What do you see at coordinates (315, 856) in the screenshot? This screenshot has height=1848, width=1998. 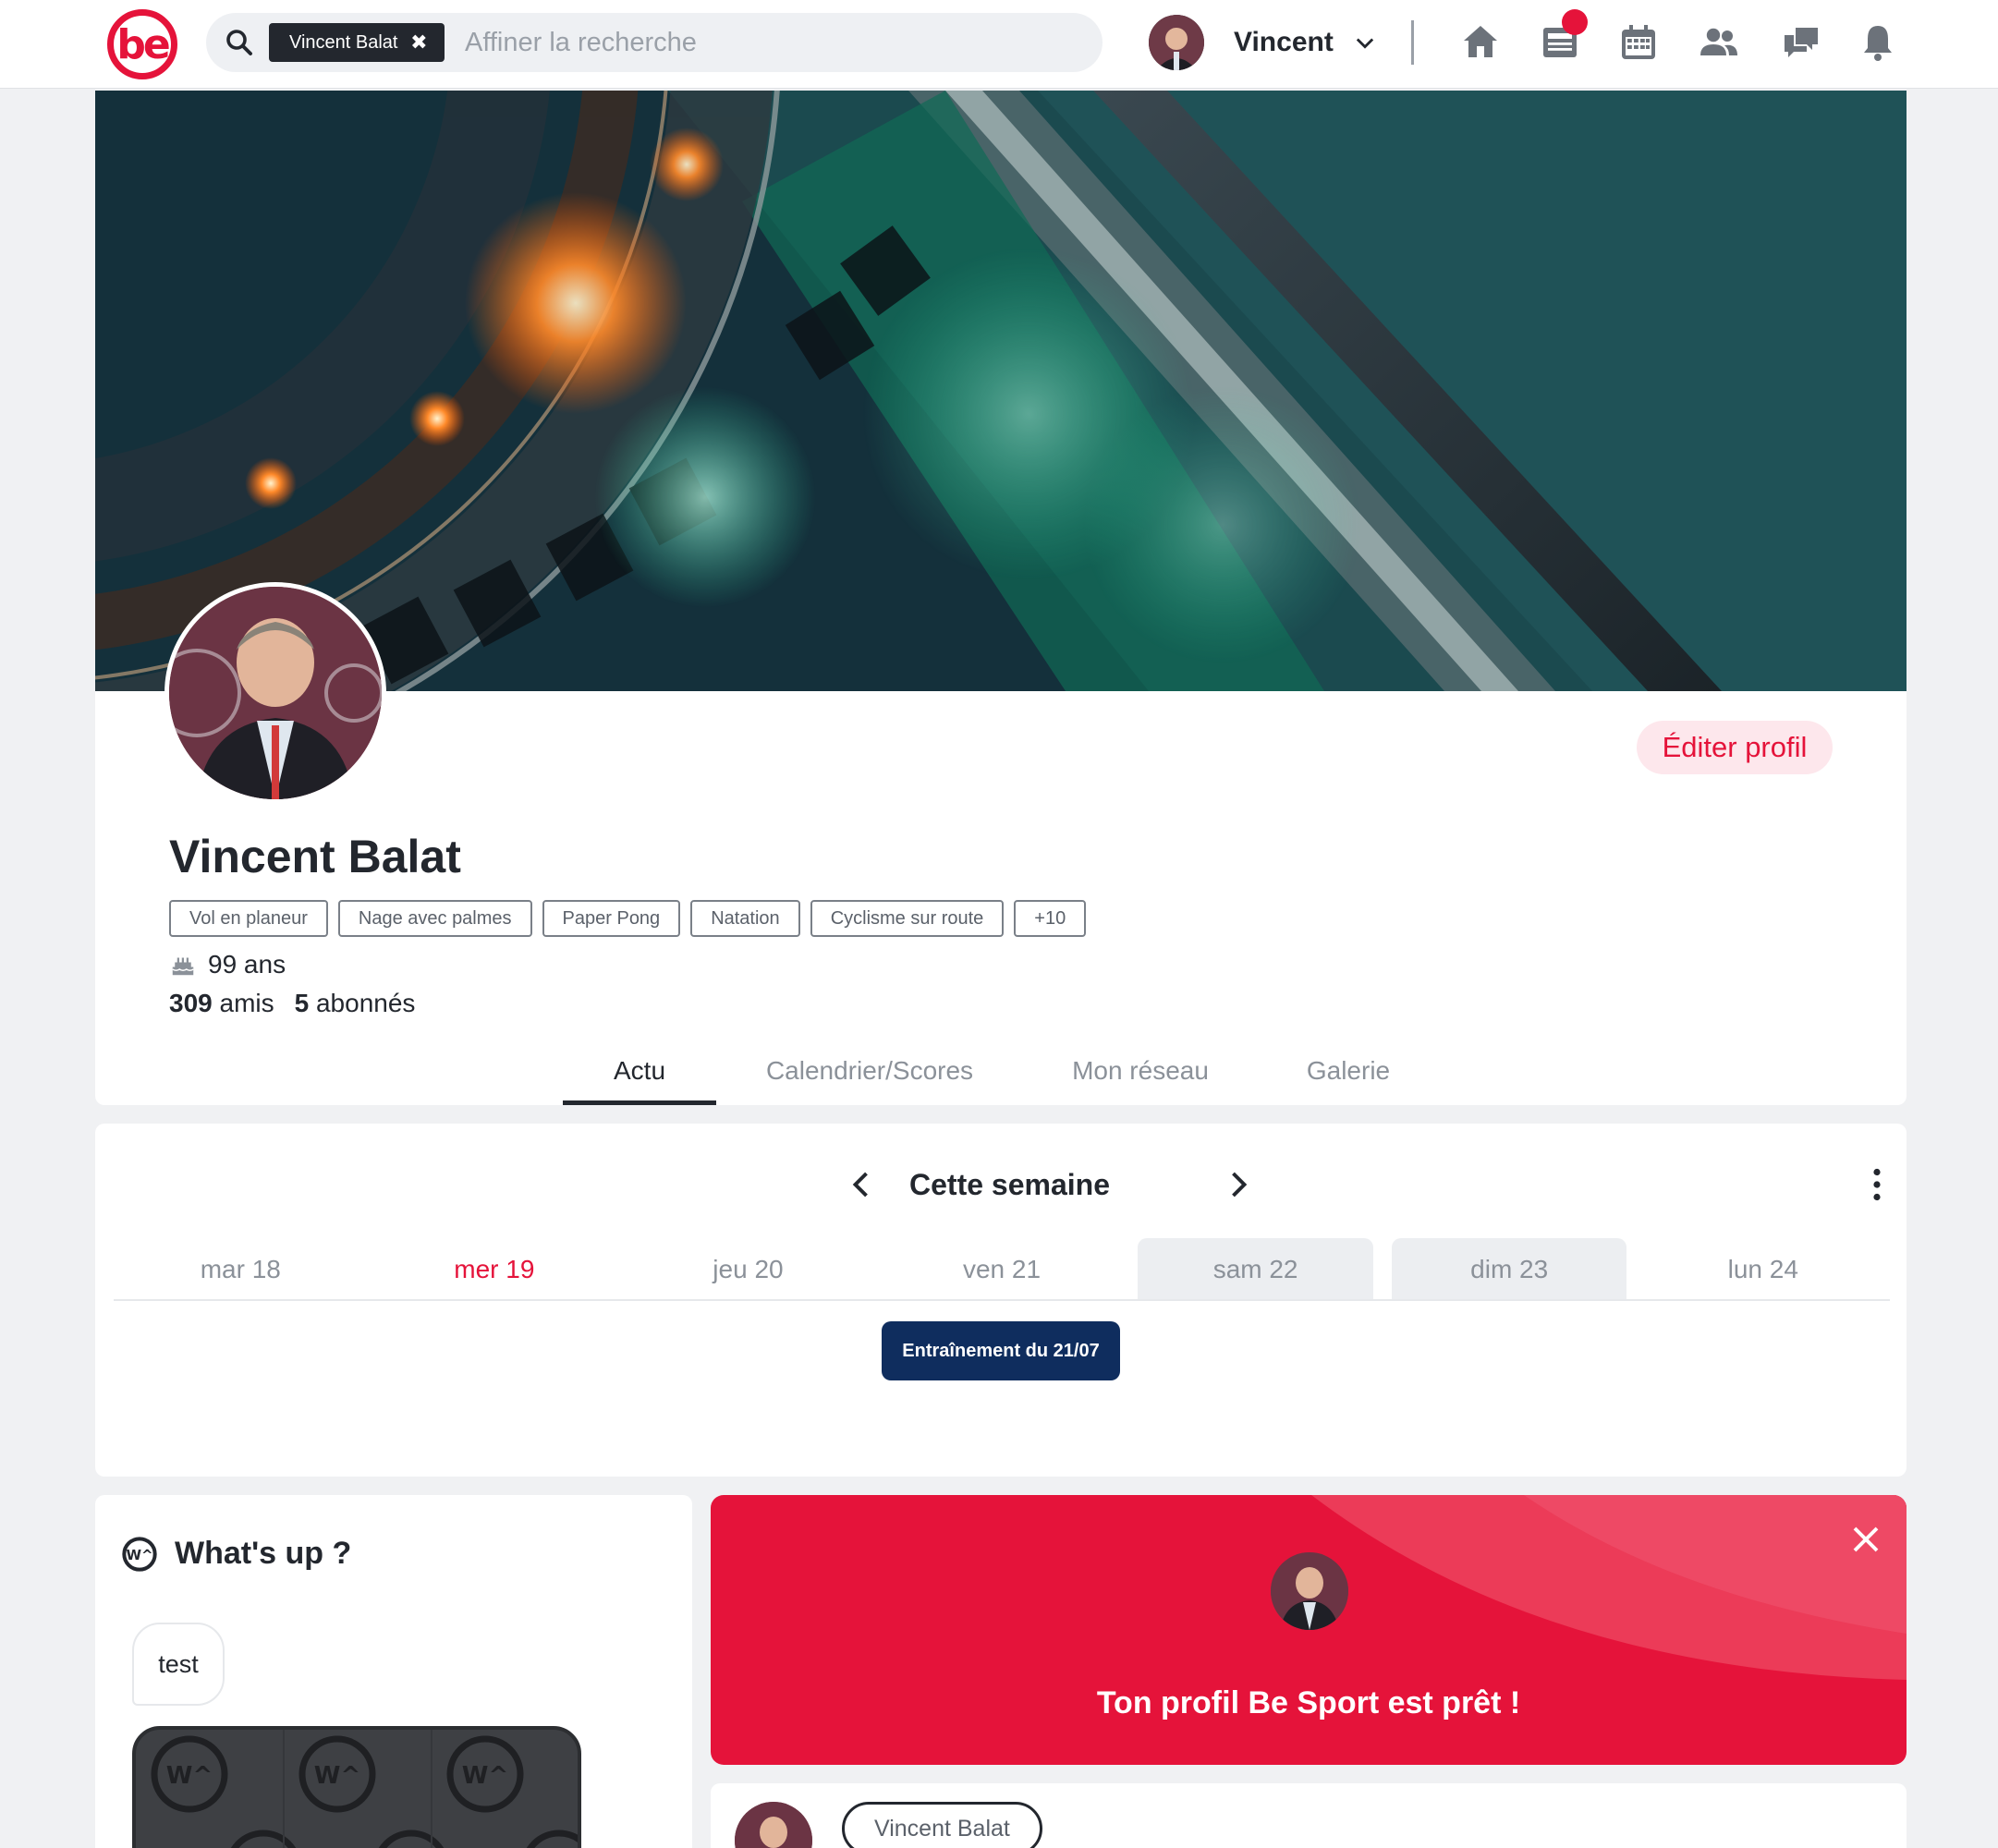 I see `profile-name: Vincent Balat` at bounding box center [315, 856].